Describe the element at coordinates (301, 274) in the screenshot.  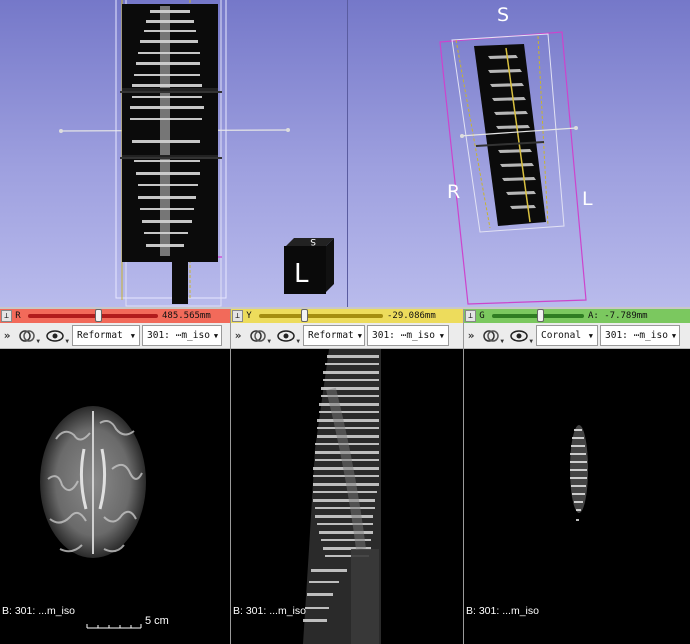
I see `cube-front-letter: L` at that location.